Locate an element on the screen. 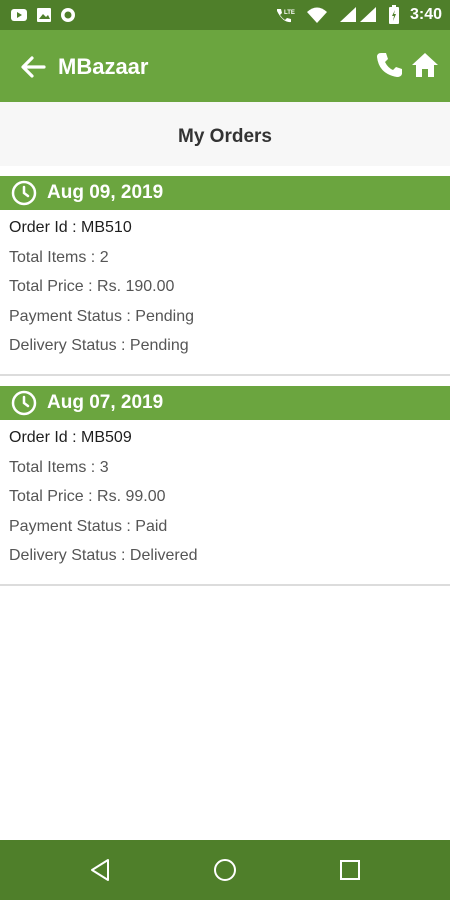  order-date: Aug 09, 2019 is located at coordinates (105, 192).